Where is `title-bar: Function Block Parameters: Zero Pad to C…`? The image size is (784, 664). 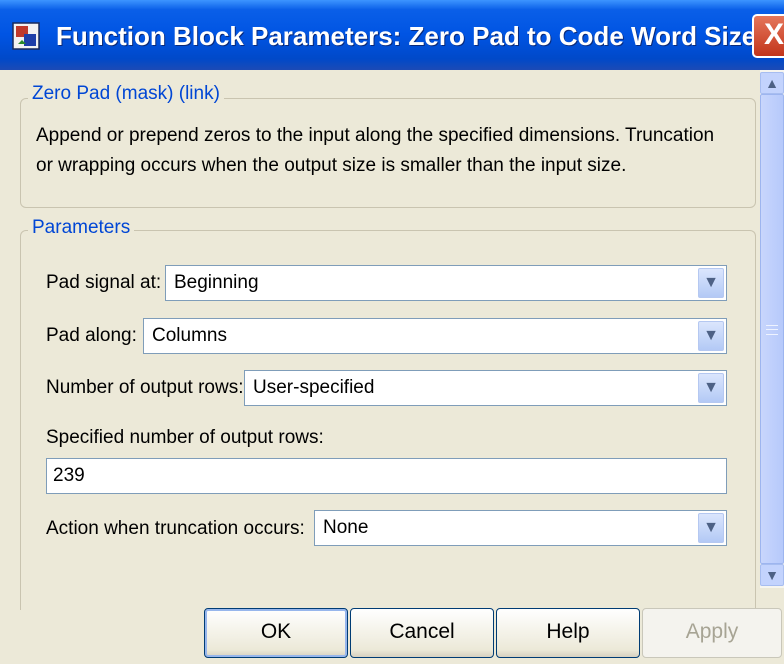
title-bar: Function Block Parameters: Zero Pad to C… is located at coordinates (392, 35).